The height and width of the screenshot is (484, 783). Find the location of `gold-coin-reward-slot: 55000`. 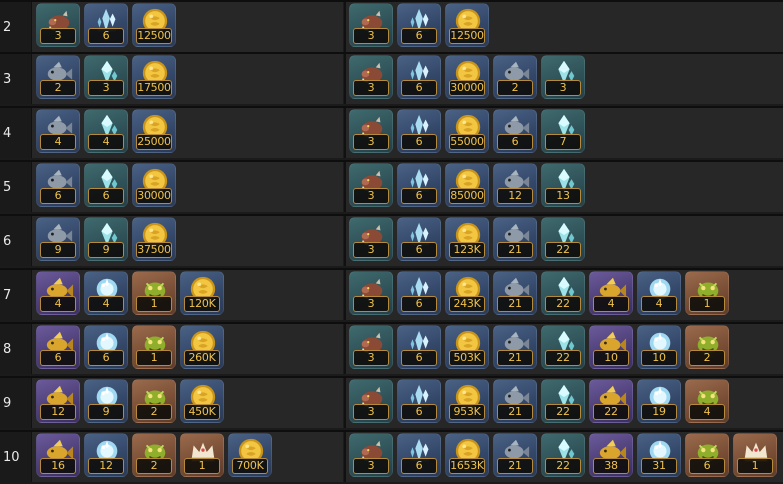

gold-coin-reward-slot: 55000 is located at coordinates (467, 131).